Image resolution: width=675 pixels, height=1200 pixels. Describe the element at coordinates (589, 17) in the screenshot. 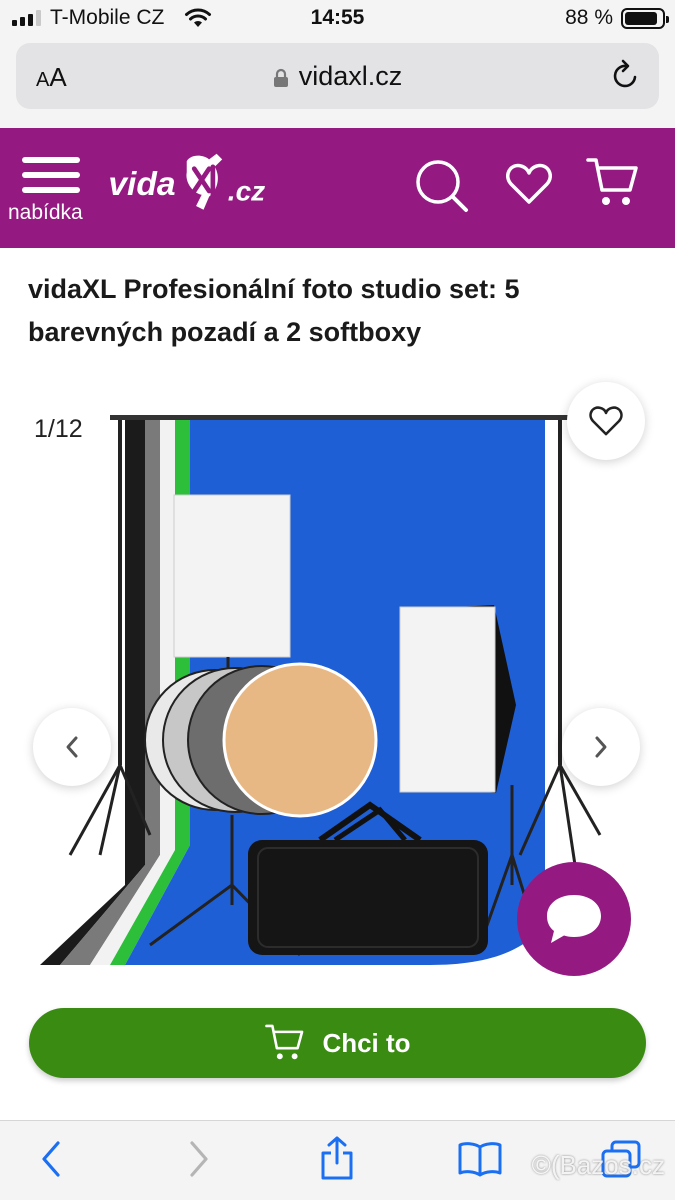

I see `battery-percent: 88 %` at that location.